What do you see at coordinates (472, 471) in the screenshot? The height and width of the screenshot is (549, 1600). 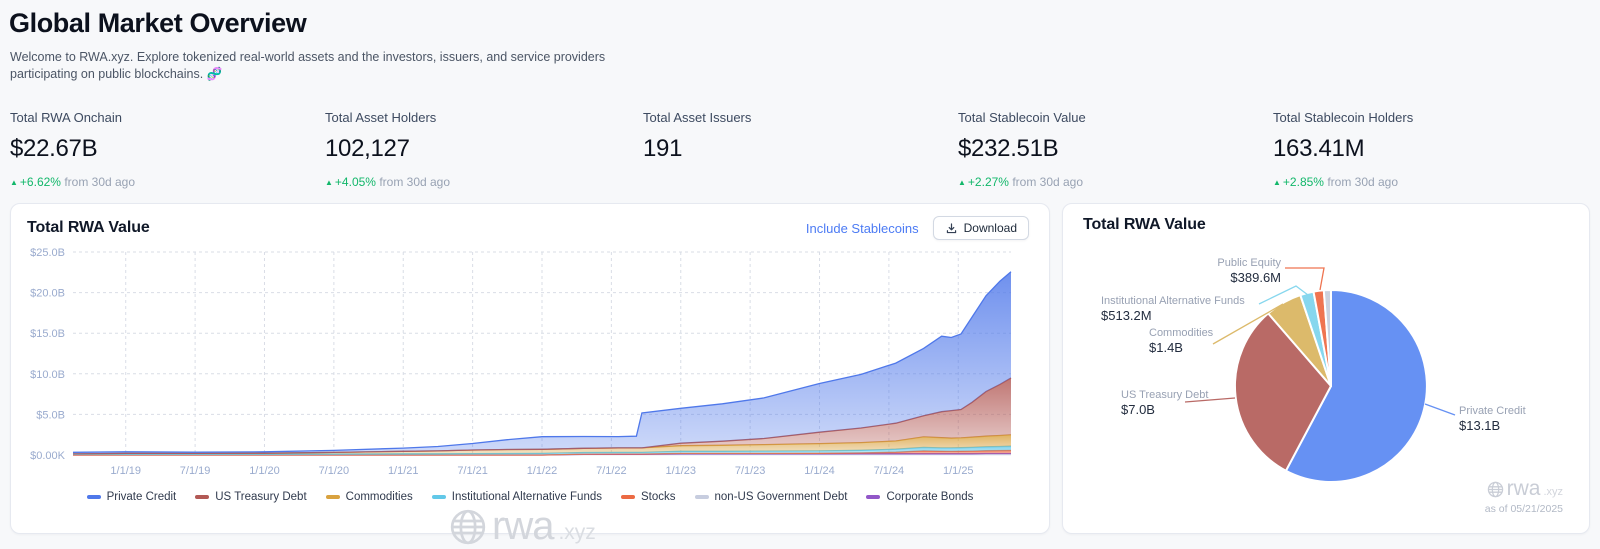 I see `svg-text: 7/1/21` at bounding box center [472, 471].